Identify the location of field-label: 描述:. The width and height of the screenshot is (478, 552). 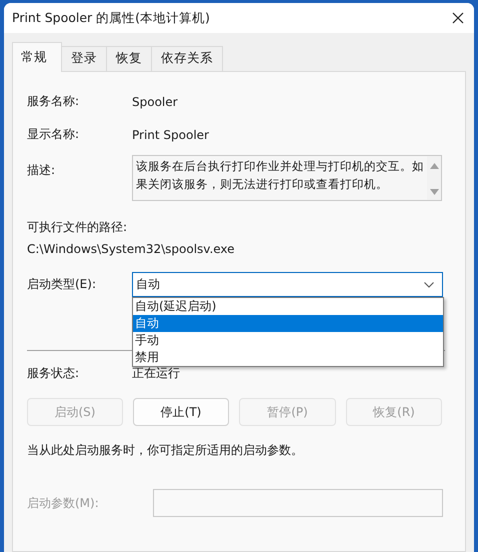
(41, 170).